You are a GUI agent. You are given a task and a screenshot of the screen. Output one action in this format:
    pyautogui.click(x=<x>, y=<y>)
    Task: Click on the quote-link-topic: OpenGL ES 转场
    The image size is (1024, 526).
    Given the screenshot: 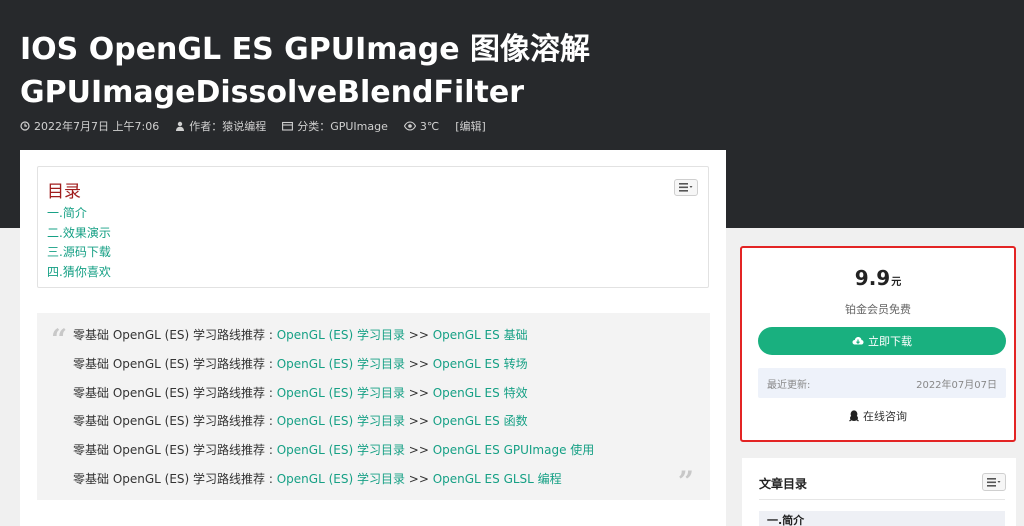 What is the action you would take?
    pyautogui.click(x=480, y=364)
    